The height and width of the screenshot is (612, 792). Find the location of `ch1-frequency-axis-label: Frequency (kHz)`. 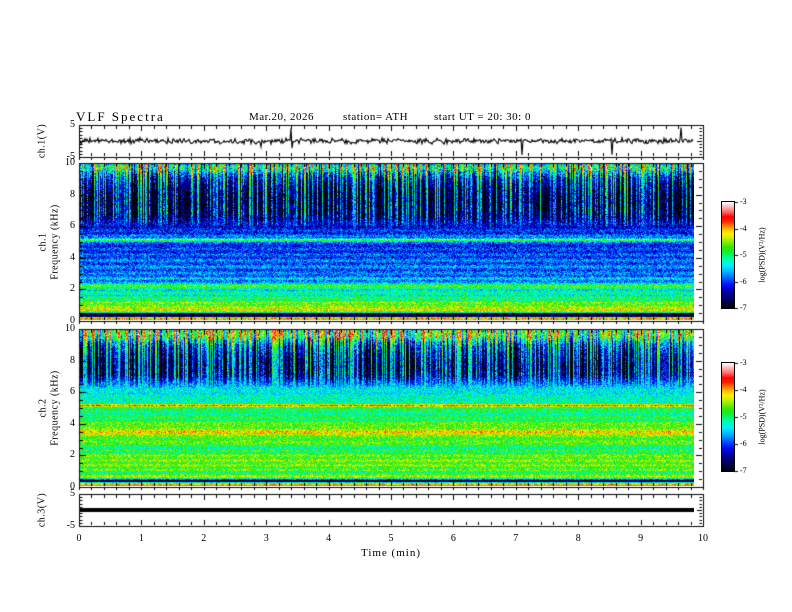

ch1-frequency-axis-label: Frequency (kHz) is located at coordinates (55, 242).